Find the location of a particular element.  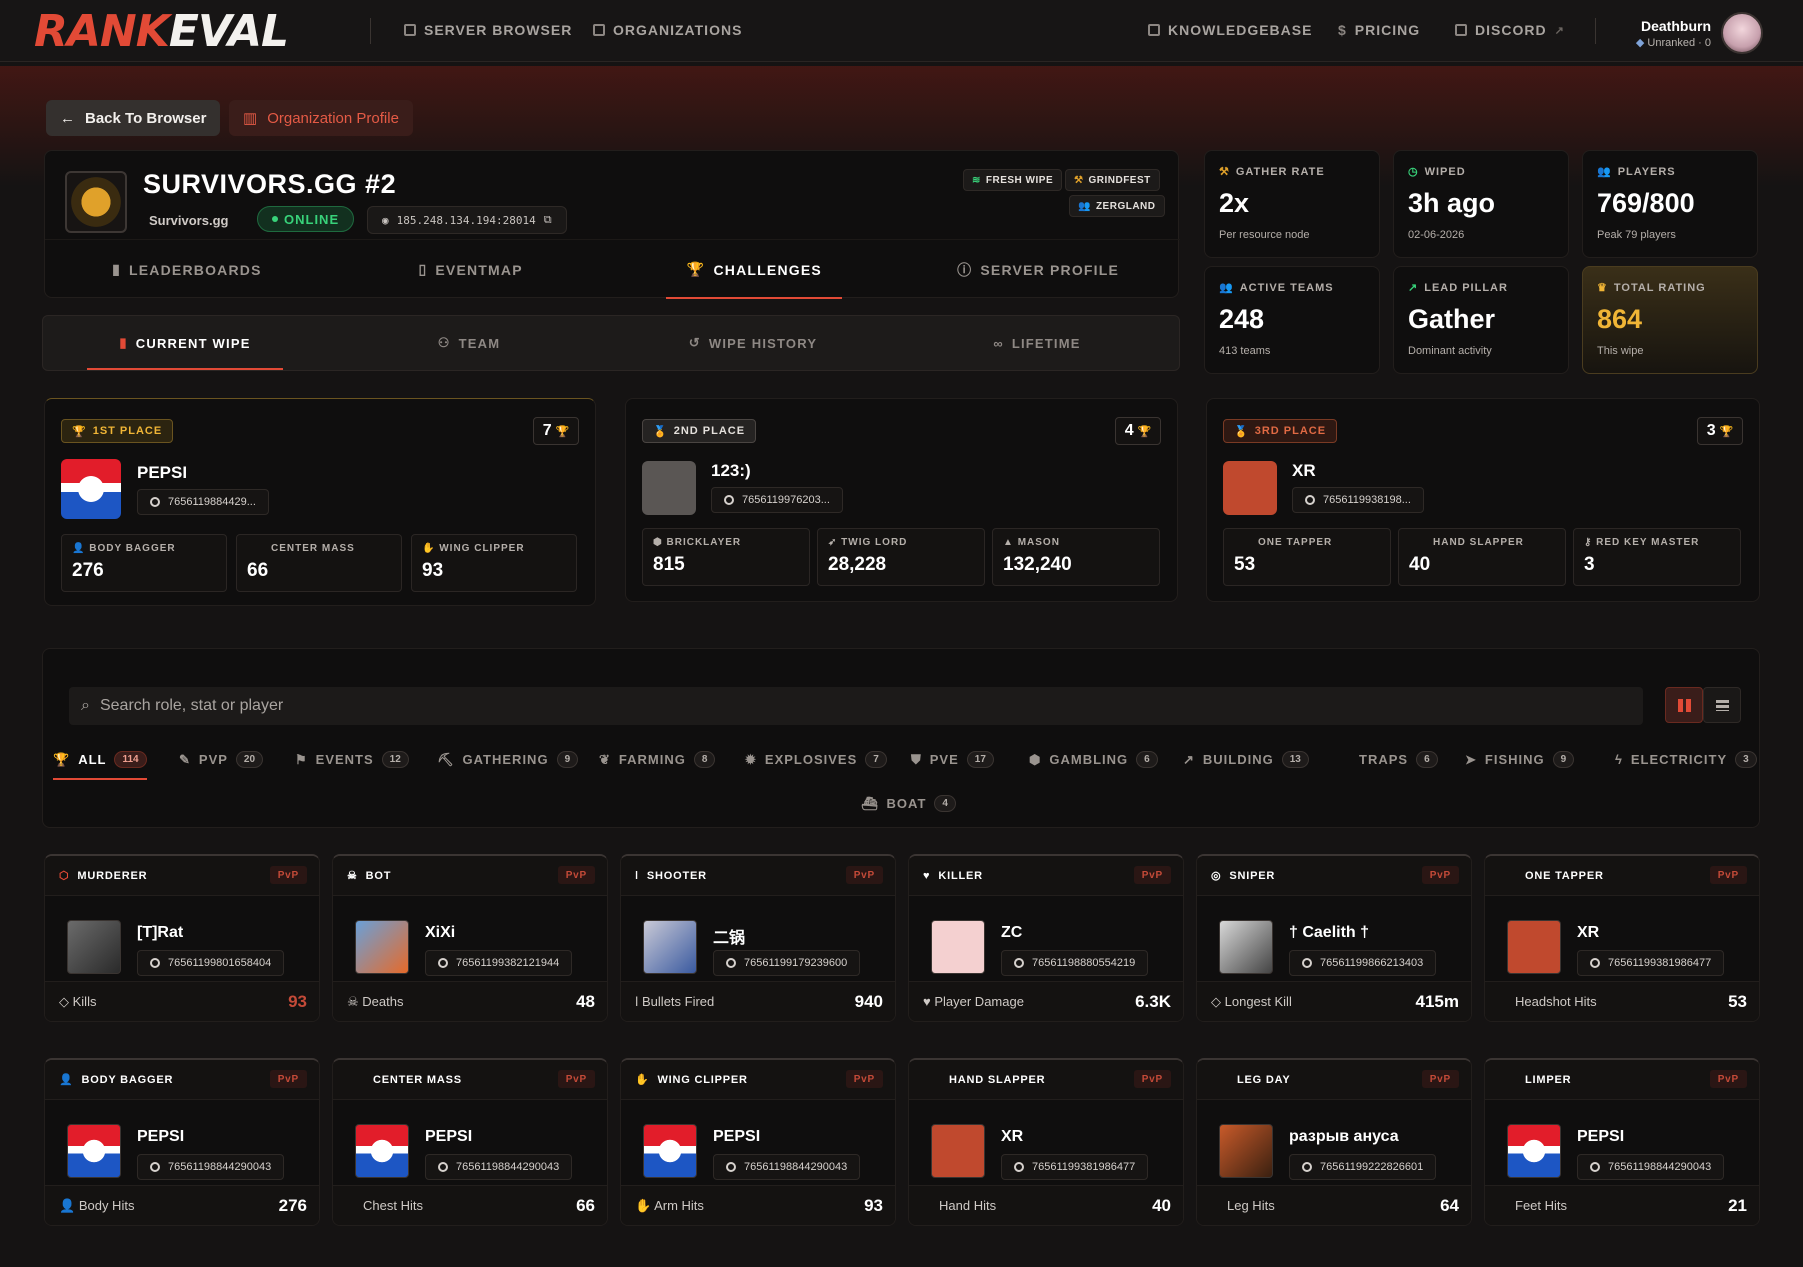

organization-profile-button: ▥ Organization Profile is located at coordinates (321, 118).